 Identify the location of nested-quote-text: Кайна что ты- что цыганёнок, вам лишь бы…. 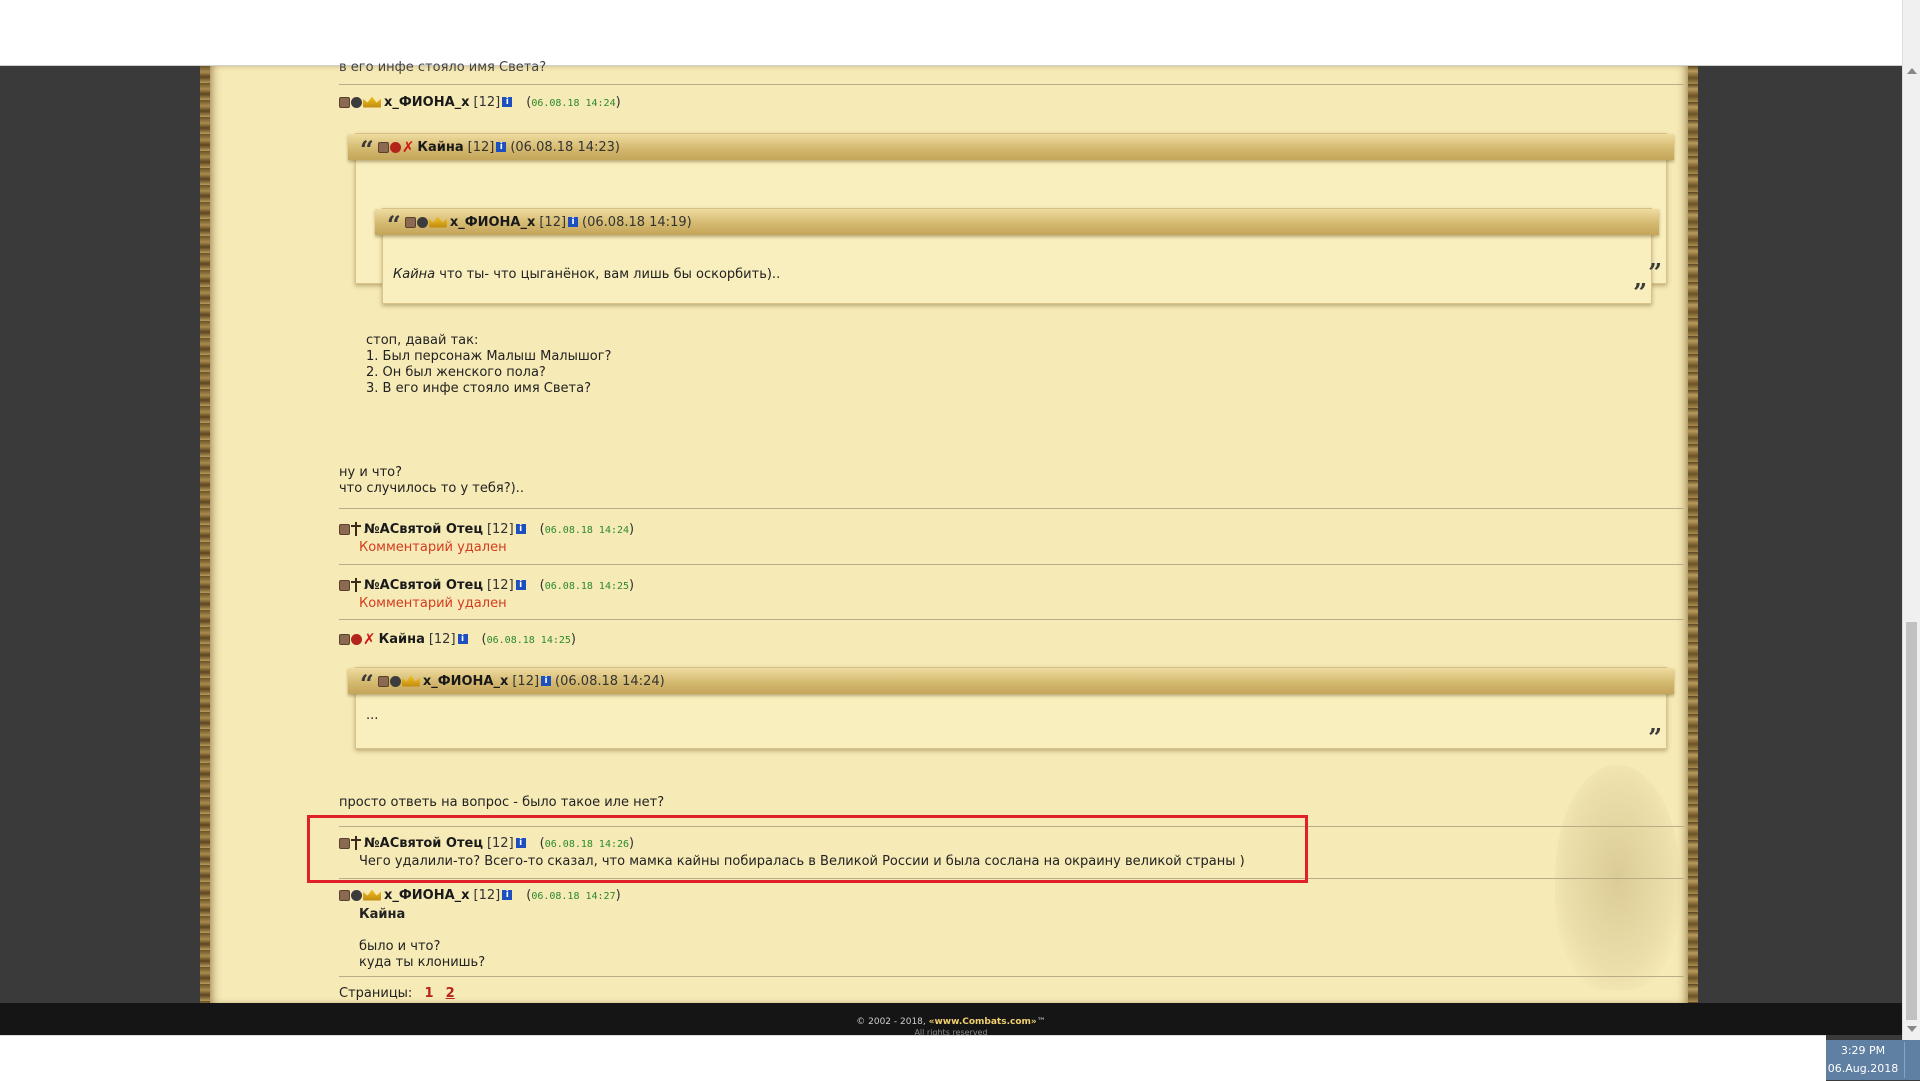
(586, 275).